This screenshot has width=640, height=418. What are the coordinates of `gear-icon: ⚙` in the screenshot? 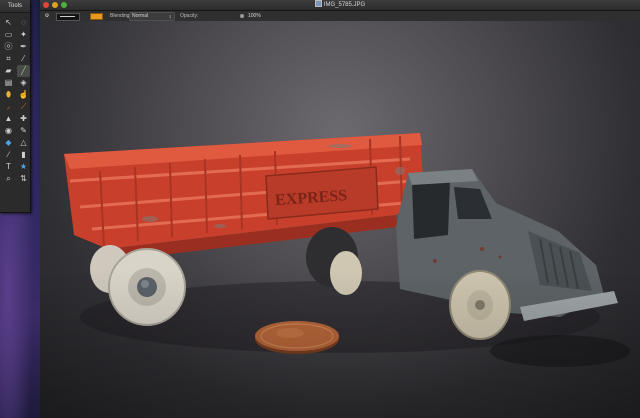 It's located at (47, 16).